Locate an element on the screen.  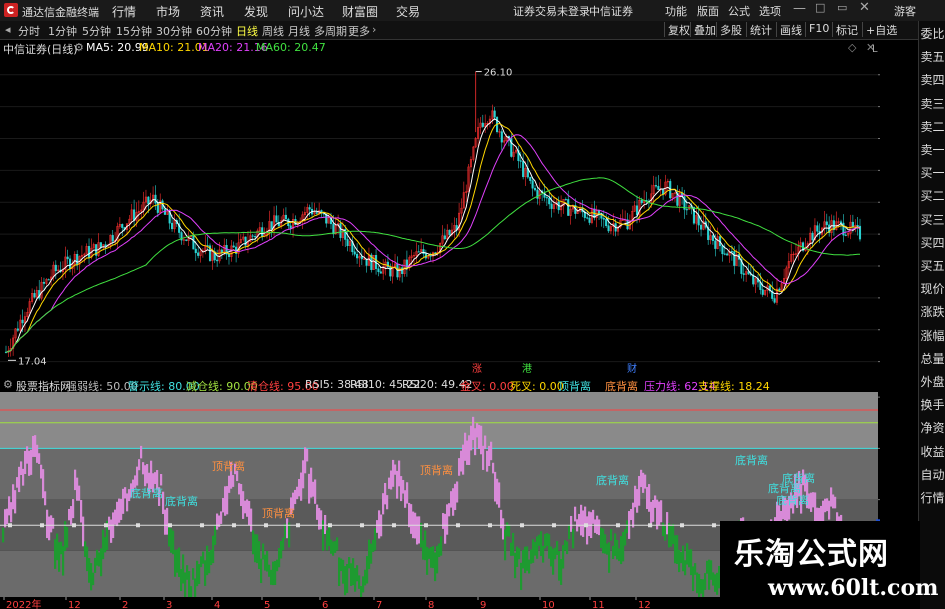
btn-adjust: 复权 is located at coordinates (678, 29).